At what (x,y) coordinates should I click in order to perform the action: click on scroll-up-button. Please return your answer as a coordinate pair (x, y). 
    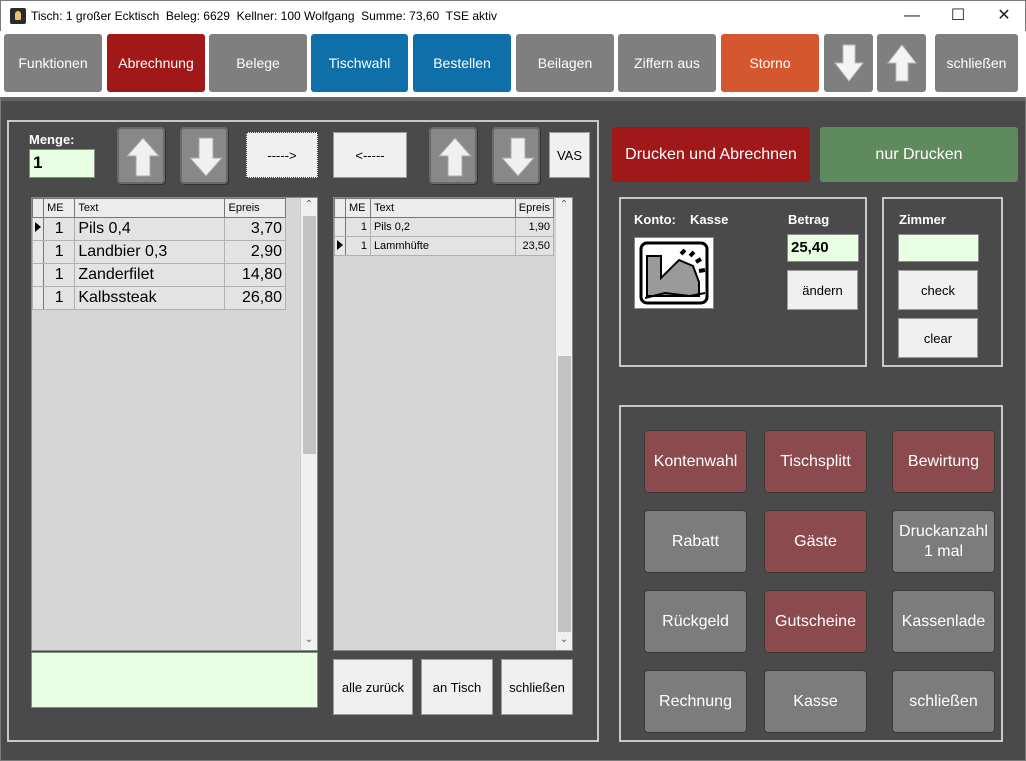
    Looking at the image, I should click on (901, 63).